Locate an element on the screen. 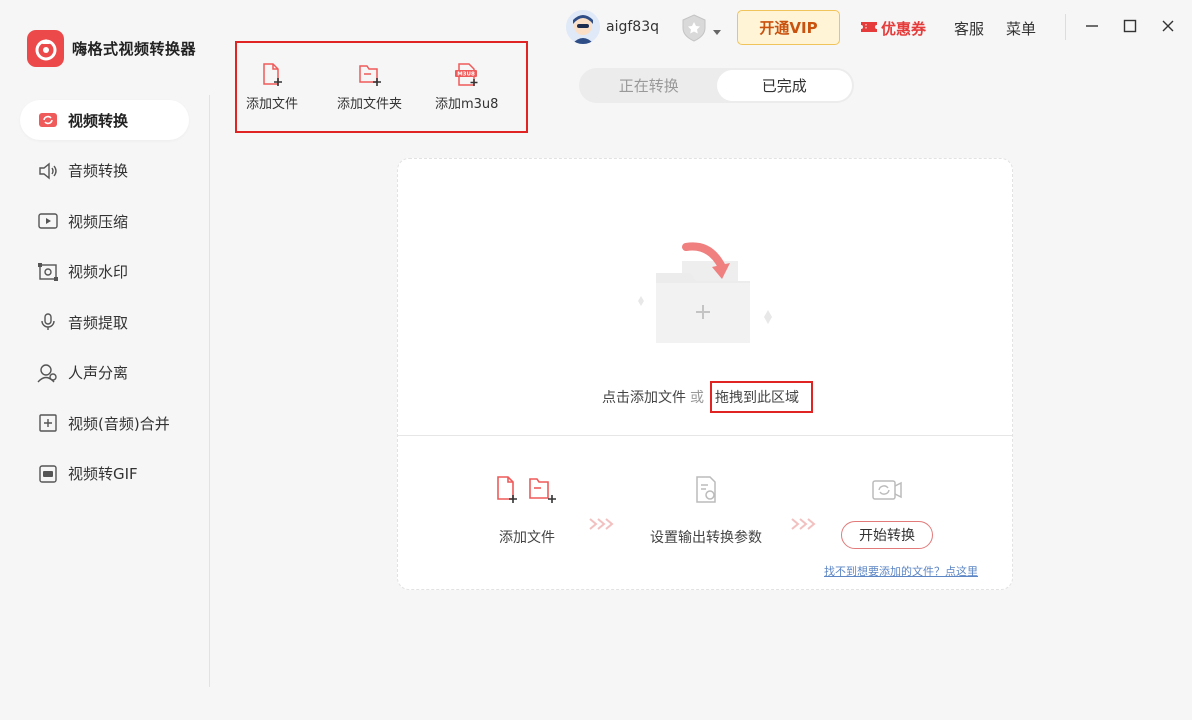  step-add-file: 添加文件 is located at coordinates (527, 511).